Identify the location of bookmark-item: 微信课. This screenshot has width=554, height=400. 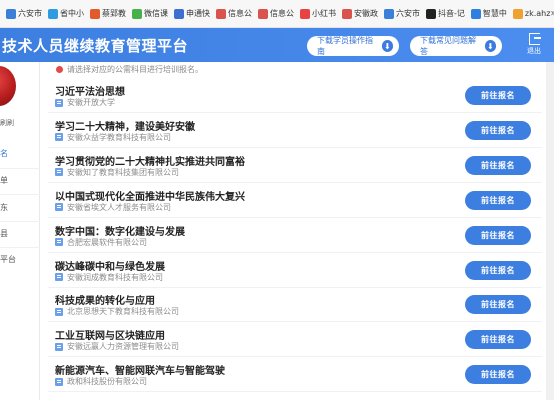
(150, 14).